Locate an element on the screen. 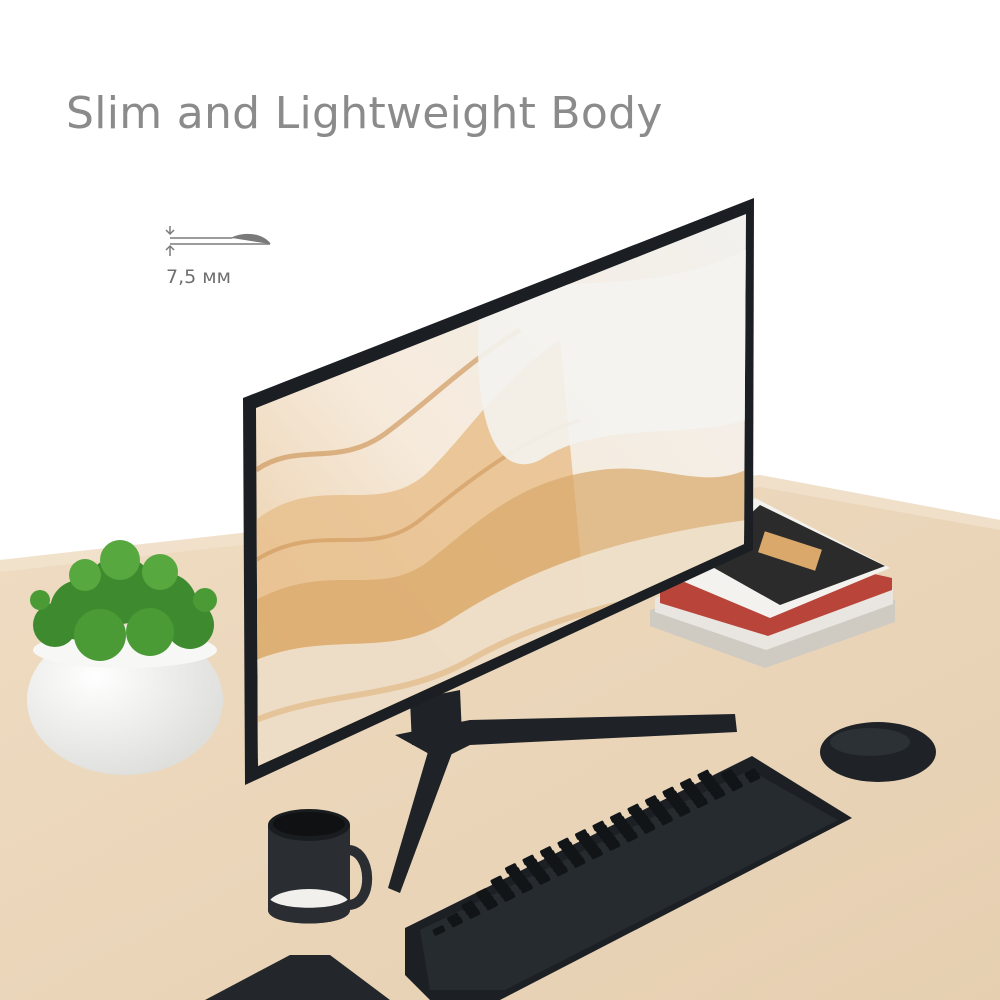  profile-thickness-icon is located at coordinates (218, 241).